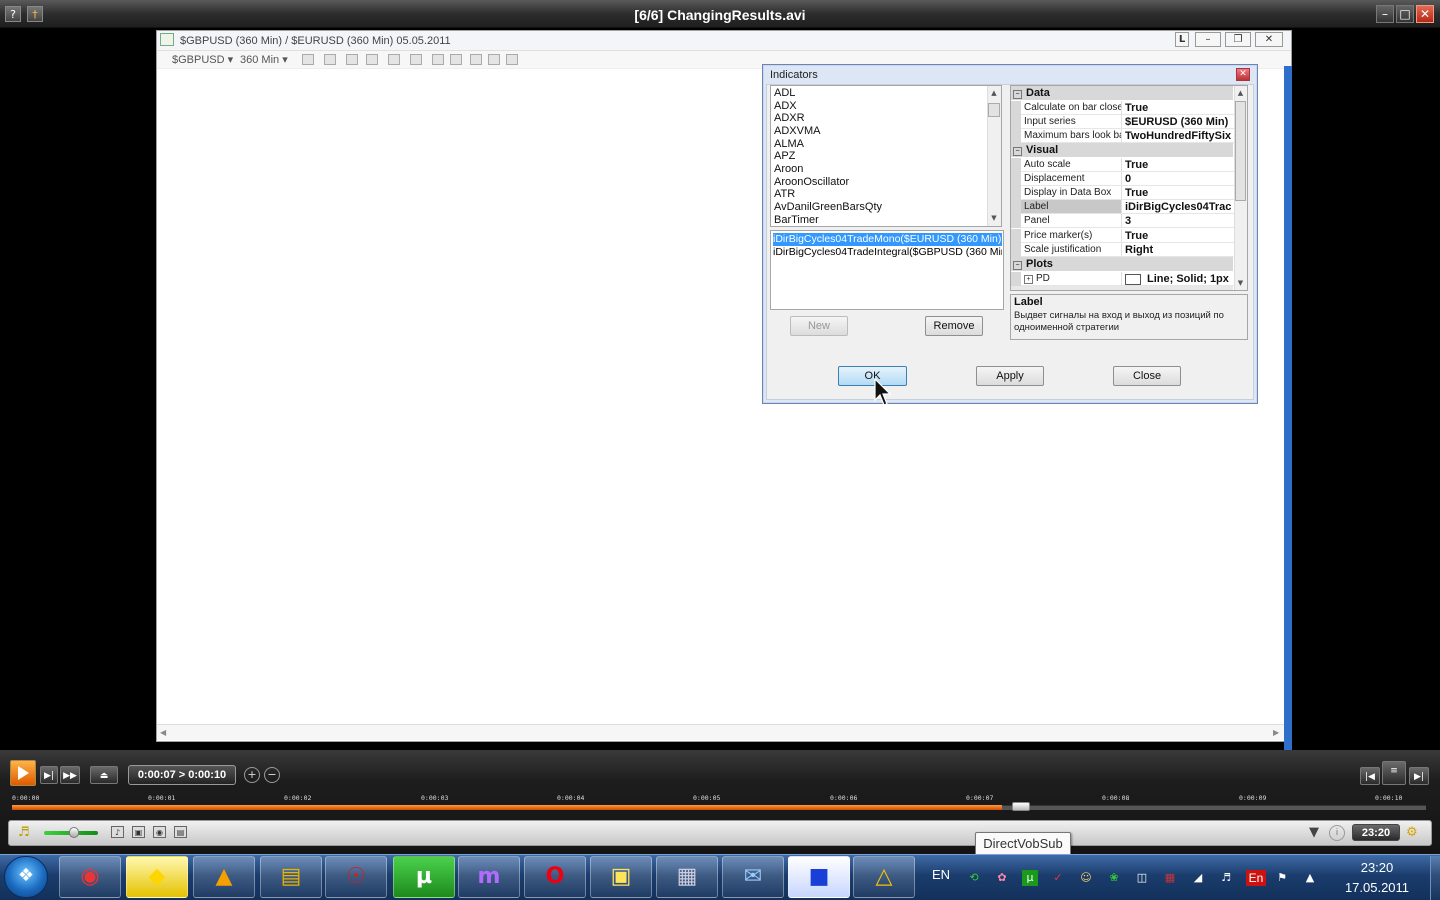 The width and height of the screenshot is (1440, 900). I want to click on volume-thumb, so click(74, 832).